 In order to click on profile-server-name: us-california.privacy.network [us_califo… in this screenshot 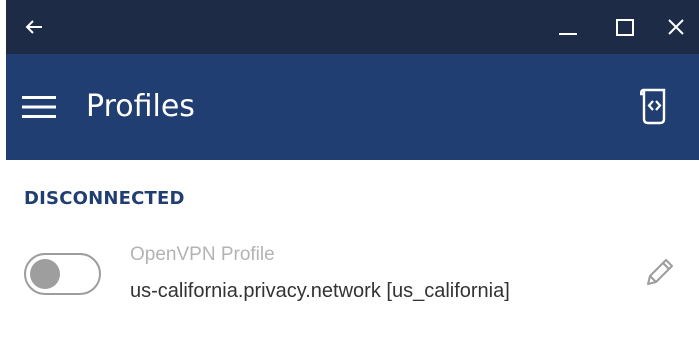, I will do `click(320, 291)`.